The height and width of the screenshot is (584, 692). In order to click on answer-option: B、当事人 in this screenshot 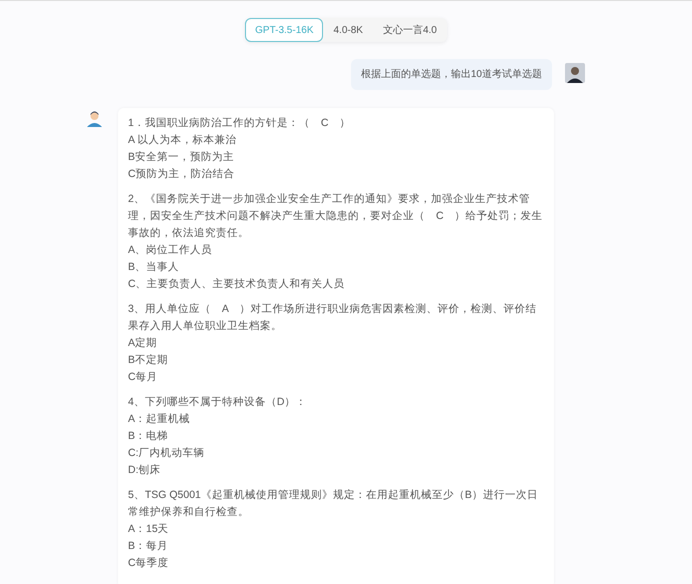, I will do `click(336, 267)`.